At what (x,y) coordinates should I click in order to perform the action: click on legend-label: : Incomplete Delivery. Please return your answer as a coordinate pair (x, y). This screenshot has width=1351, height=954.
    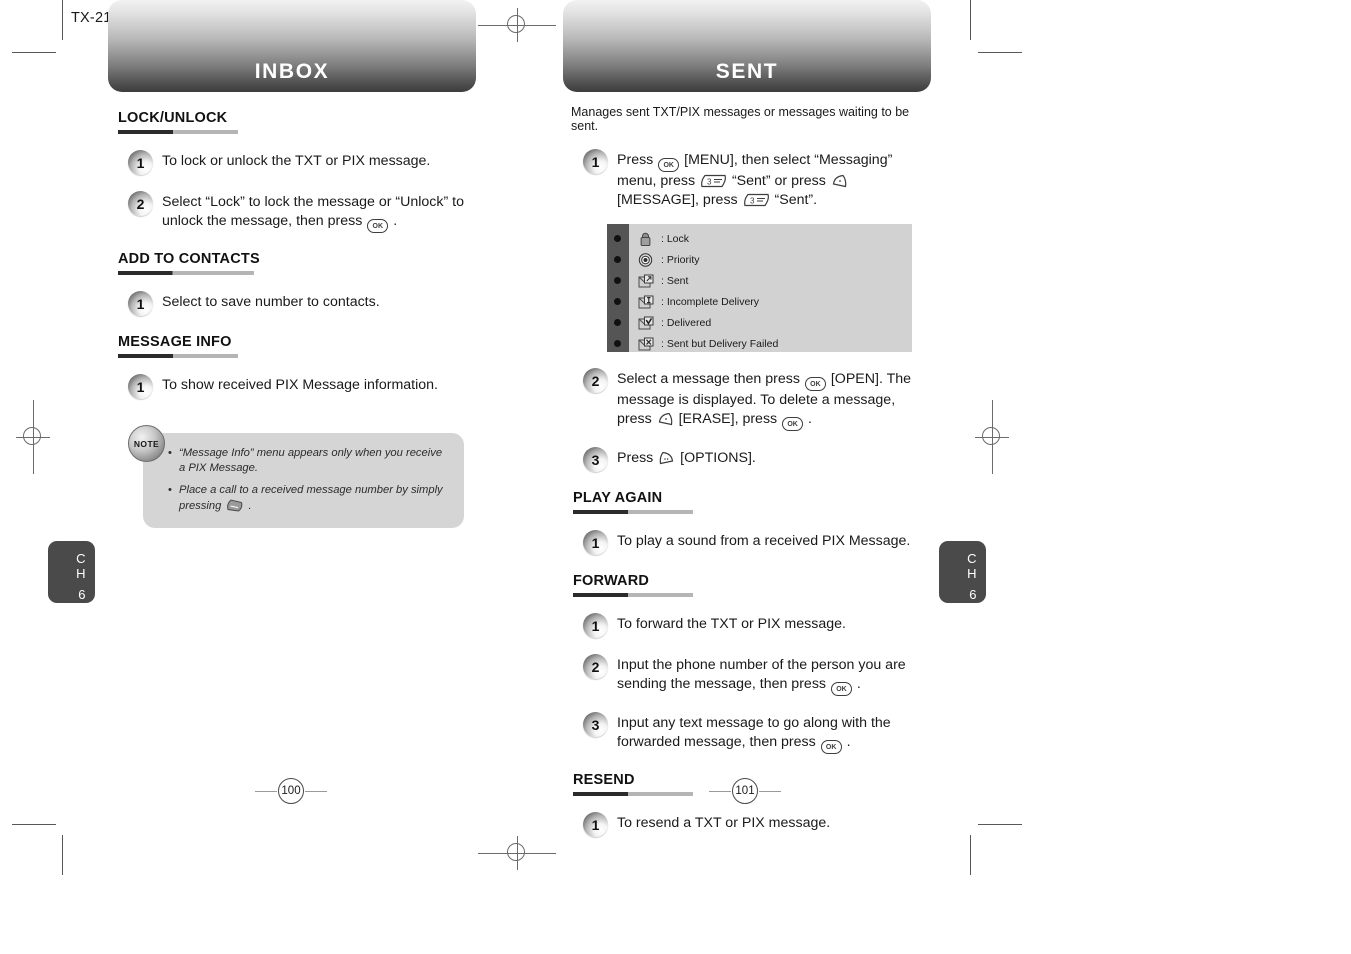
    Looking at the image, I should click on (710, 301).